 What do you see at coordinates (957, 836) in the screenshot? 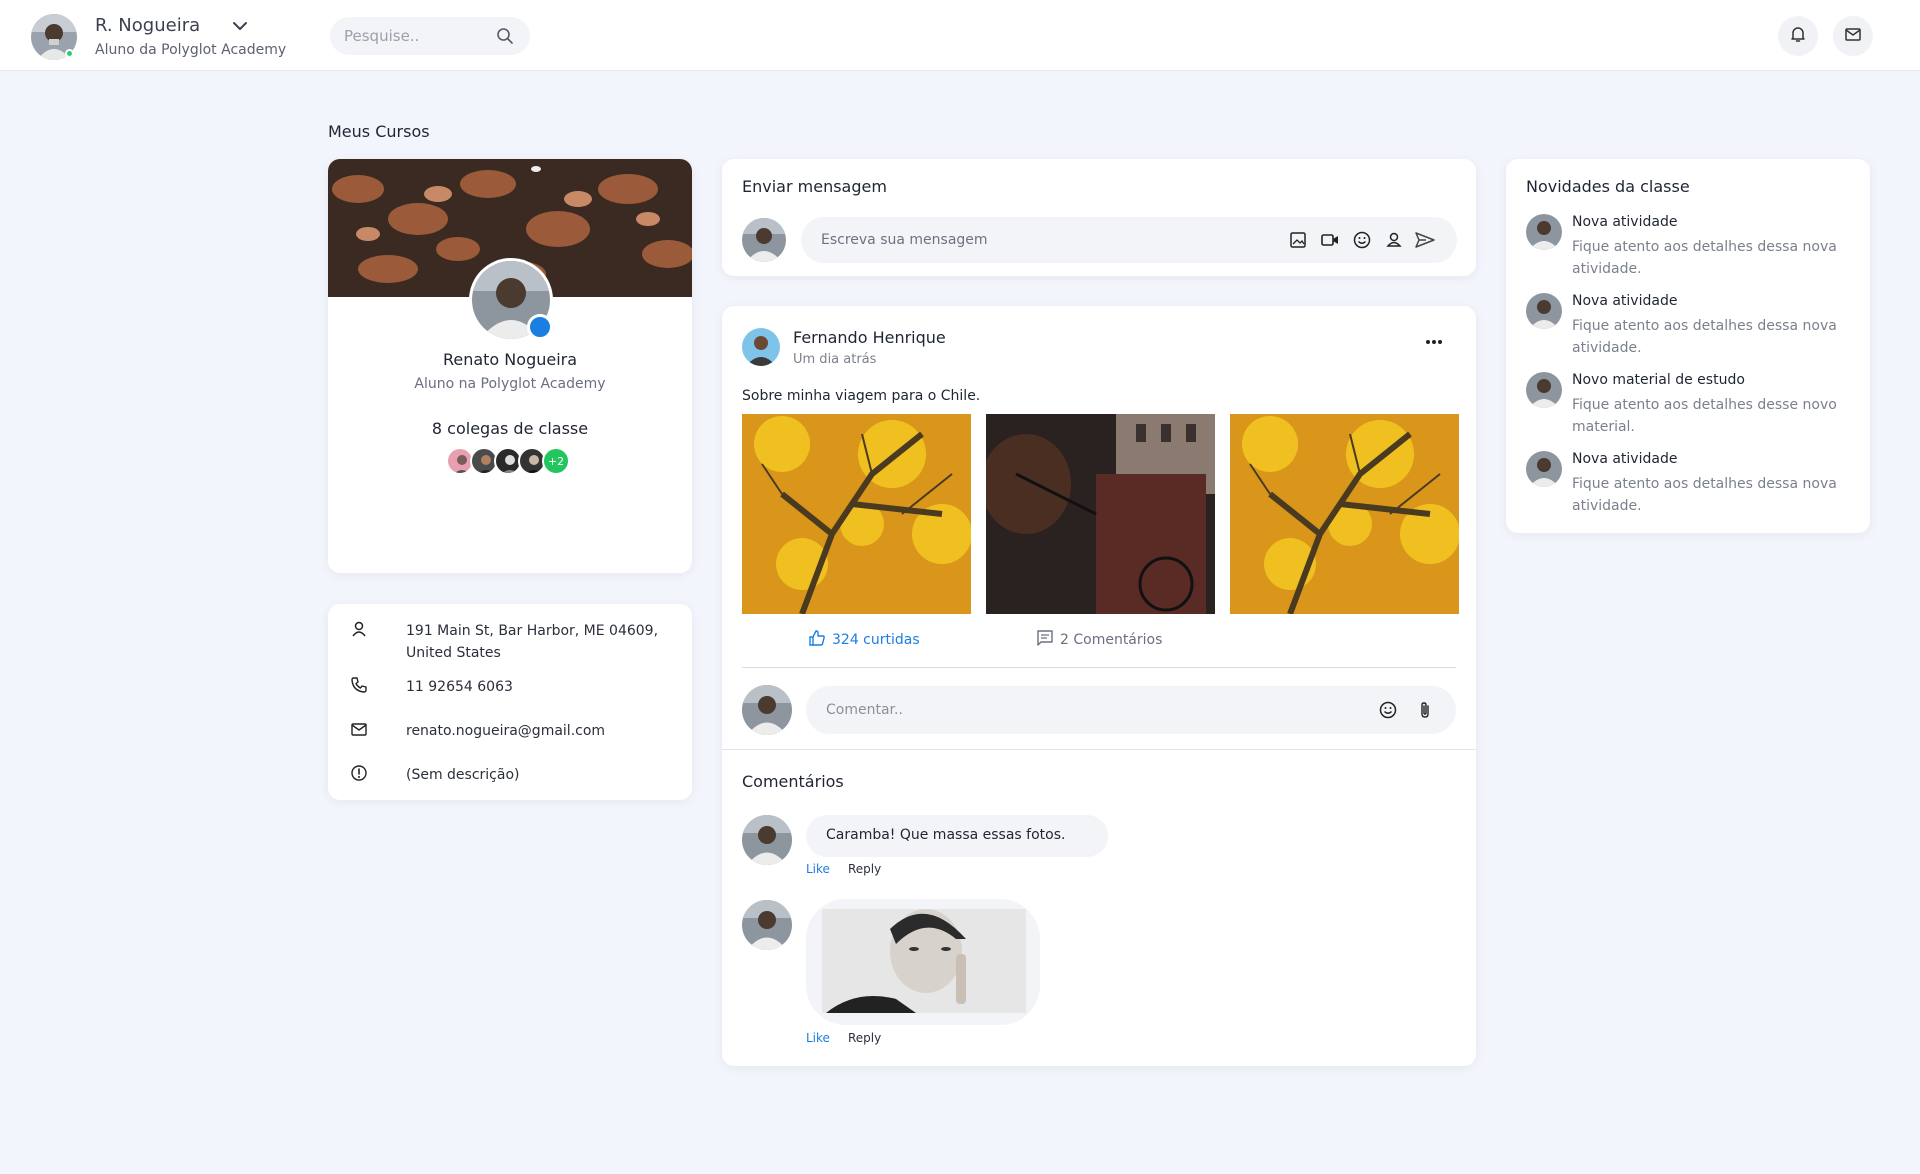
I see `comment-bubble: Caramba! Que massa essas fotos.` at bounding box center [957, 836].